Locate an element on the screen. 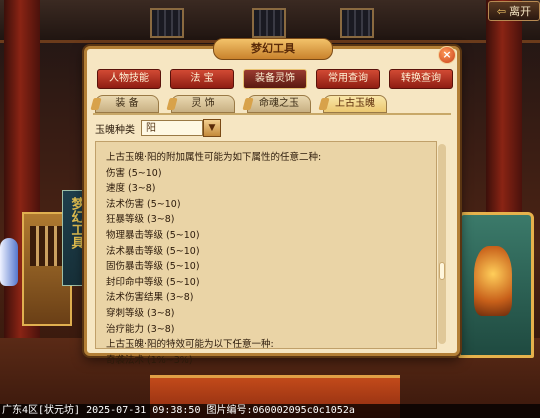 This screenshot has height=418, width=540. info-line: 狂暴等级 (3~8) is located at coordinates (140, 220).